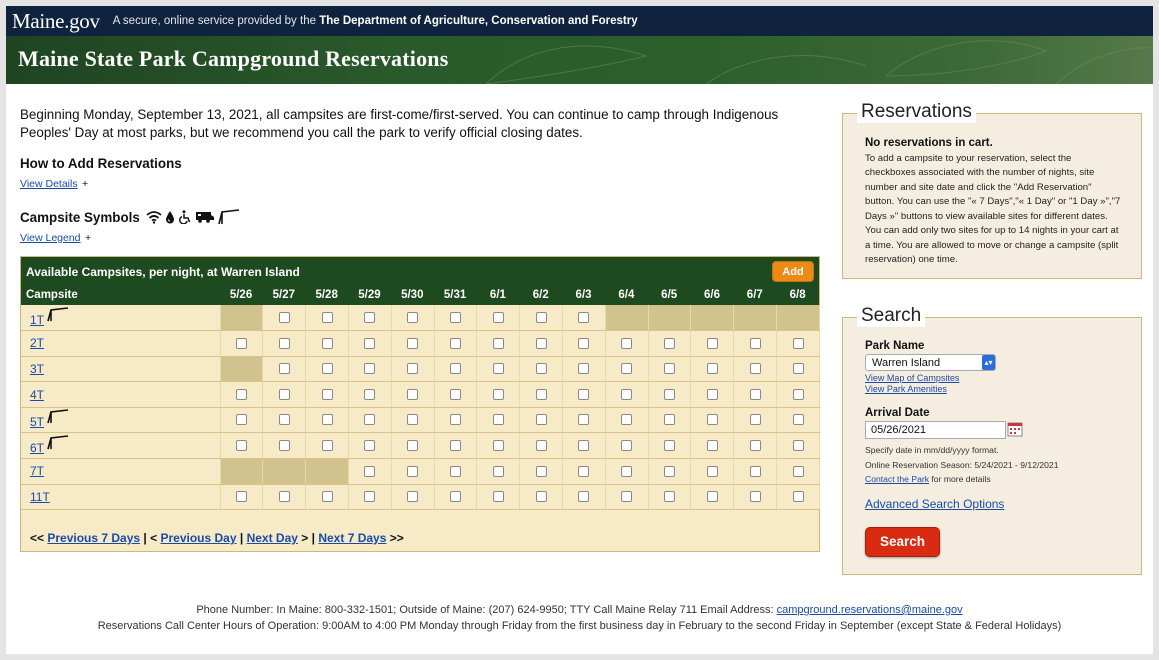 The image size is (1159, 660). Describe the element at coordinates (93, 538) in the screenshot. I see `previous-7-days-link: Previous 7 Days` at that location.